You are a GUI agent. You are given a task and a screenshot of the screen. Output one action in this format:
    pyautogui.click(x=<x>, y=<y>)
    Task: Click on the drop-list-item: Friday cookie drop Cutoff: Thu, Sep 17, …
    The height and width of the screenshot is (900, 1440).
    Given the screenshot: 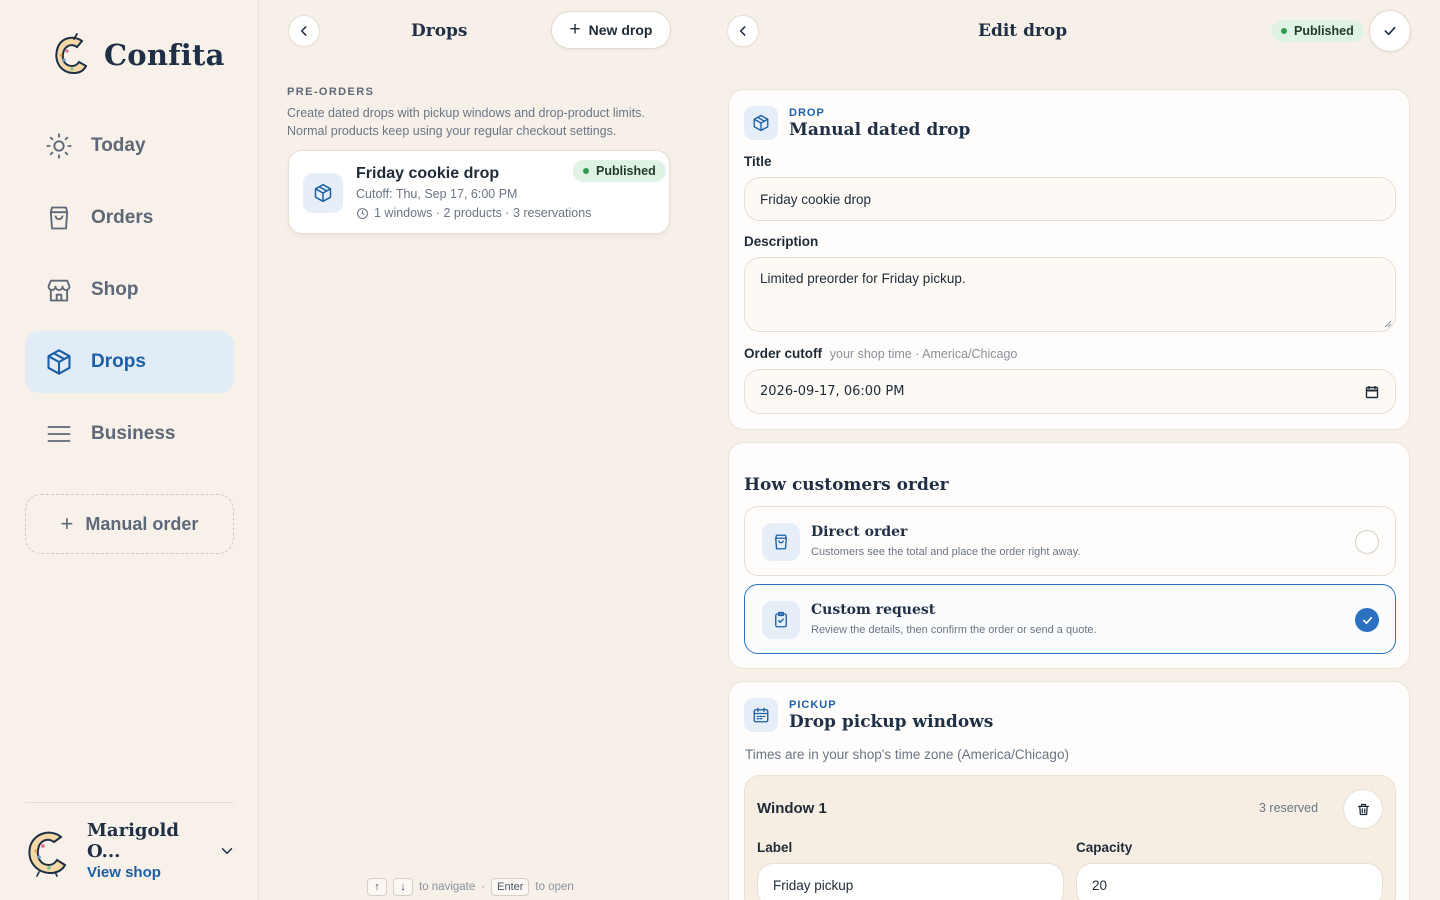 What is the action you would take?
    pyautogui.click(x=479, y=192)
    